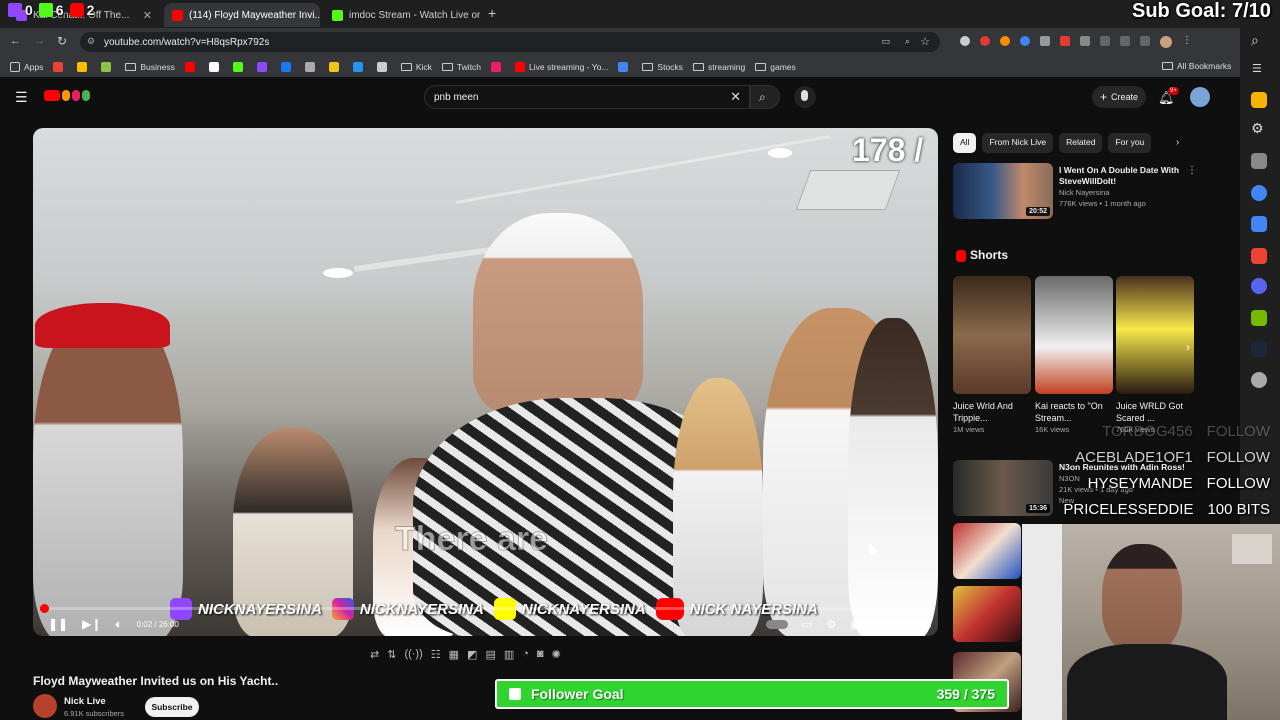 The image size is (1280, 720). Describe the element at coordinates (807, 624) in the screenshot. I see `subtitles-icon: ▭` at that location.